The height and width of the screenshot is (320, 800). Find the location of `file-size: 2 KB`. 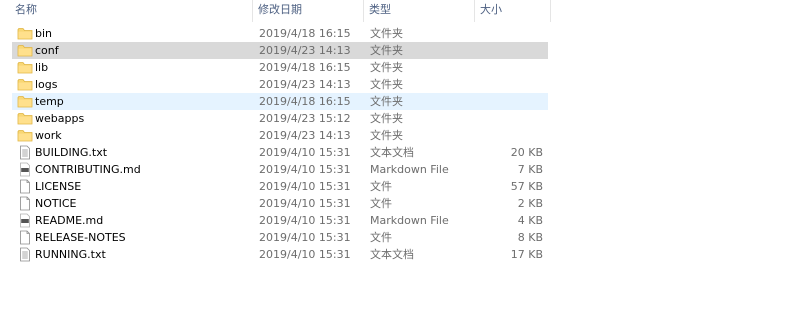

file-size: 2 KB is located at coordinates (530, 203).